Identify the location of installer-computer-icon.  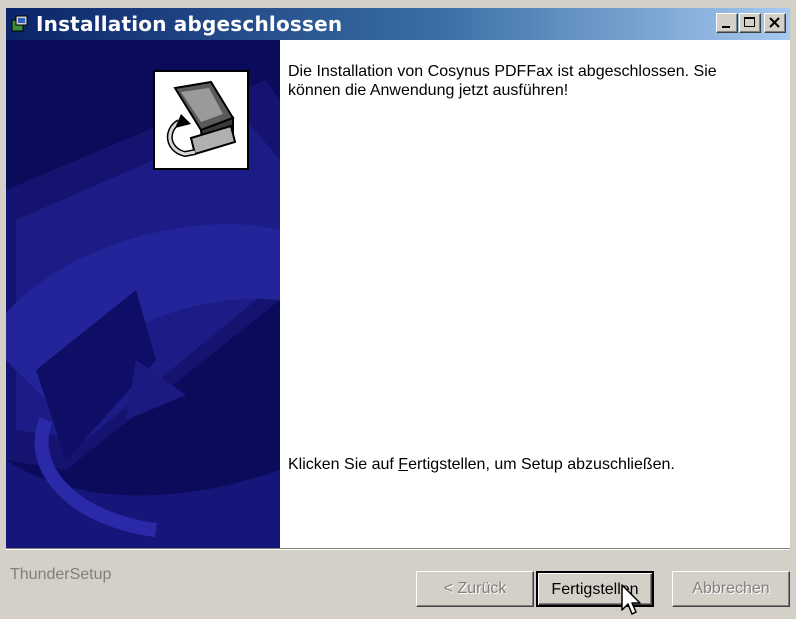
(202, 119).